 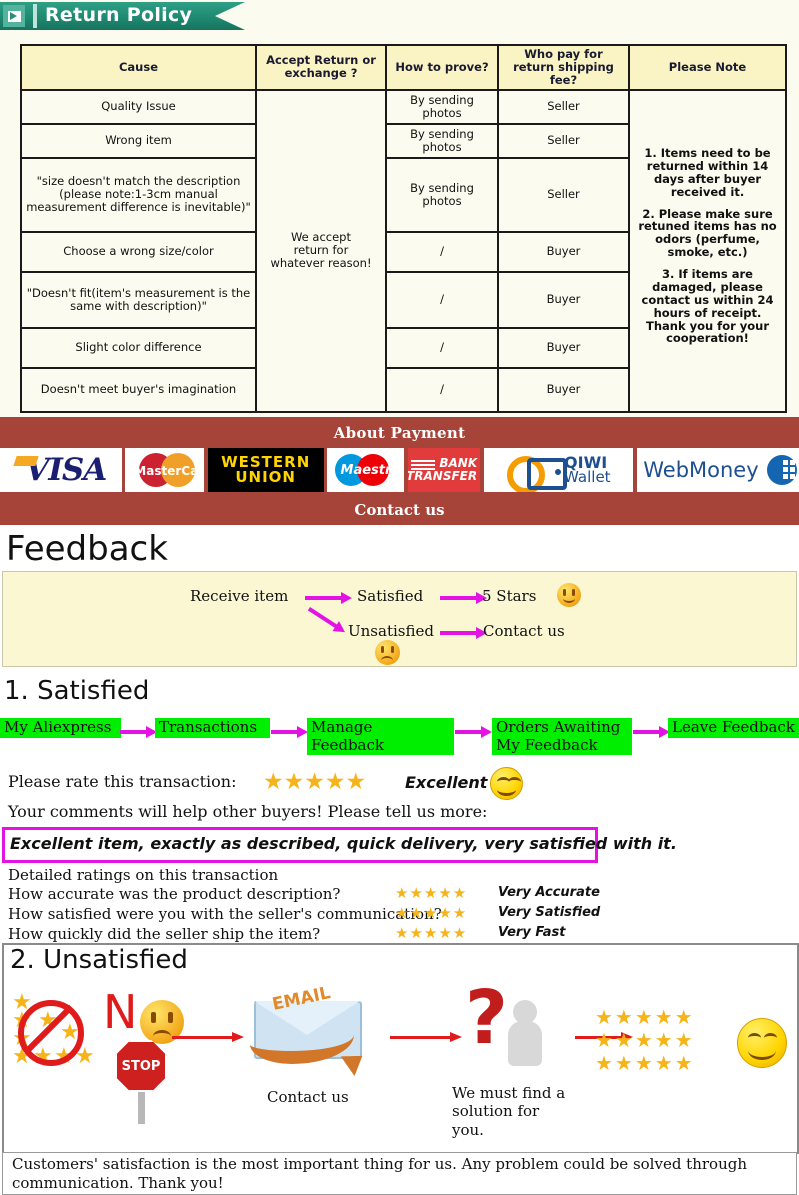 I want to click on header-cause: Cause, so click(x=138, y=67).